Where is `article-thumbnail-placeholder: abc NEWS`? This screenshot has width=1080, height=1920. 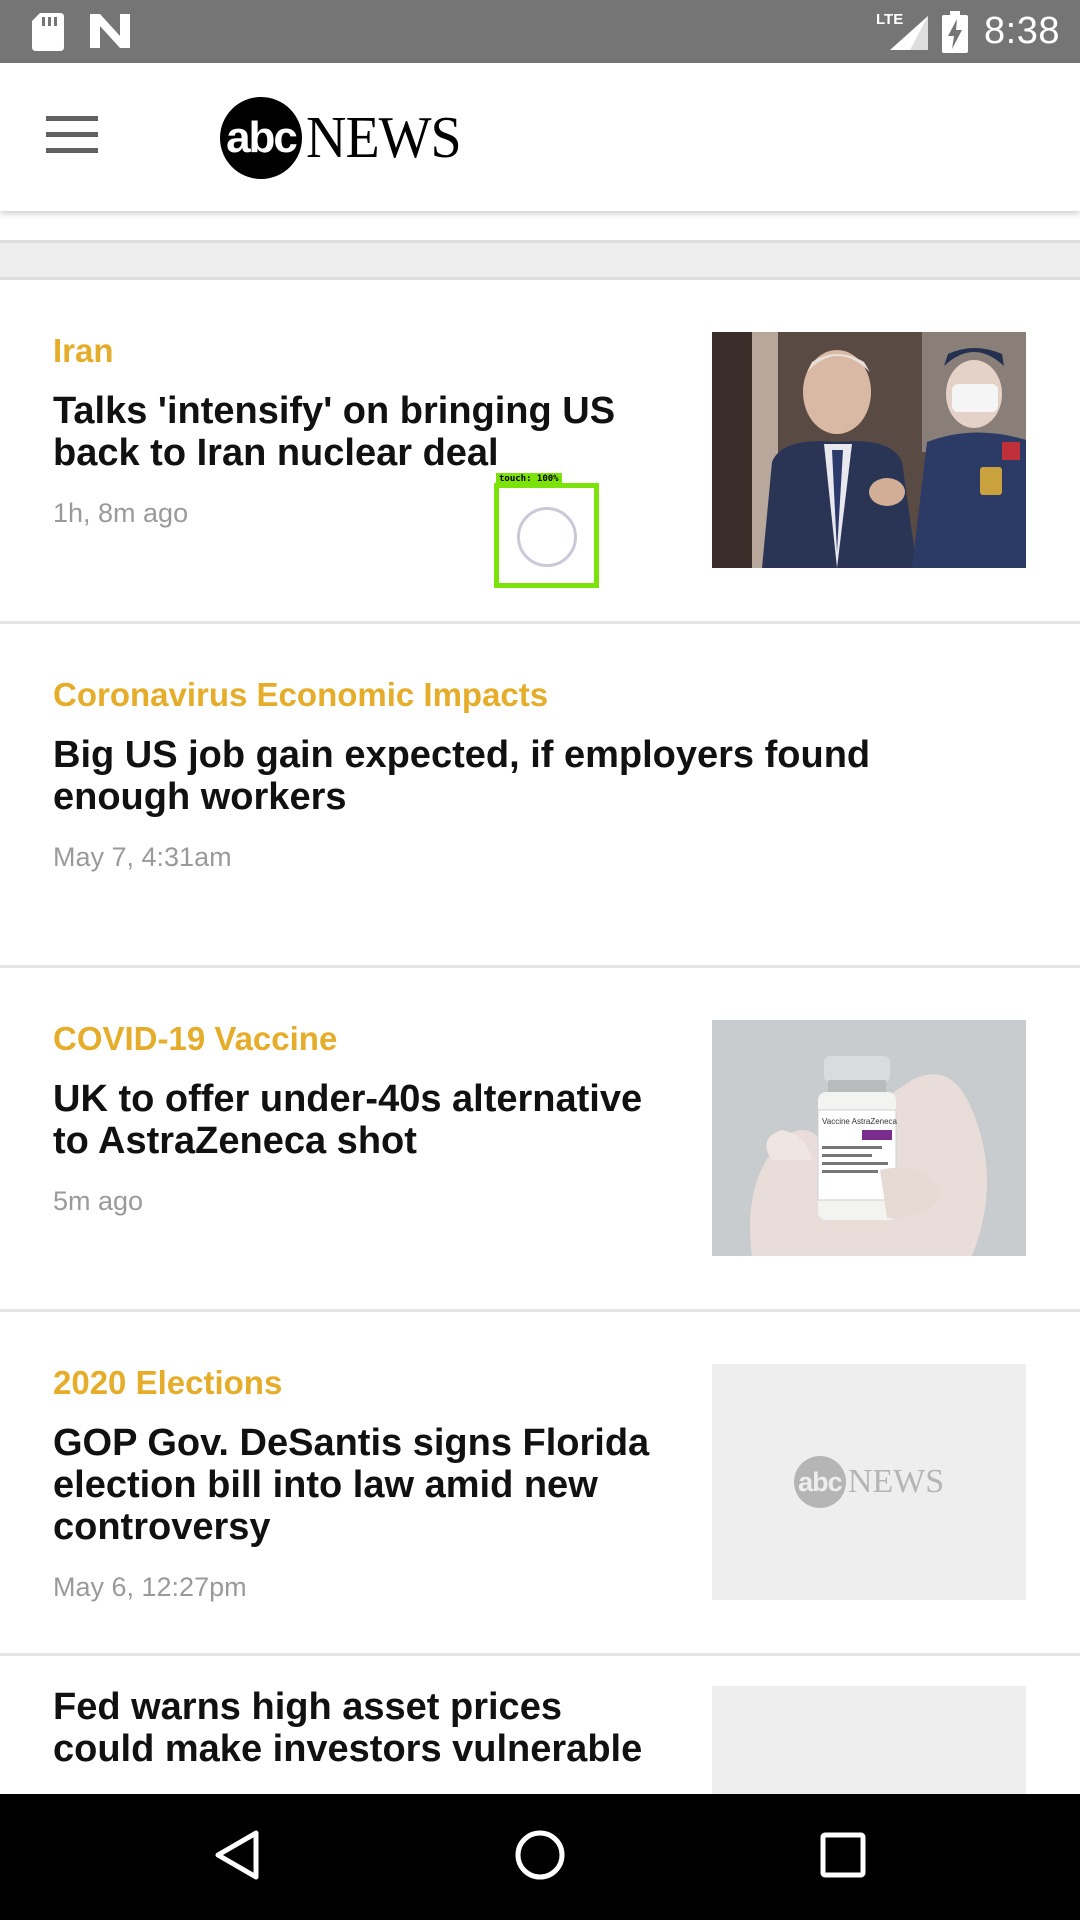 article-thumbnail-placeholder: abc NEWS is located at coordinates (869, 1482).